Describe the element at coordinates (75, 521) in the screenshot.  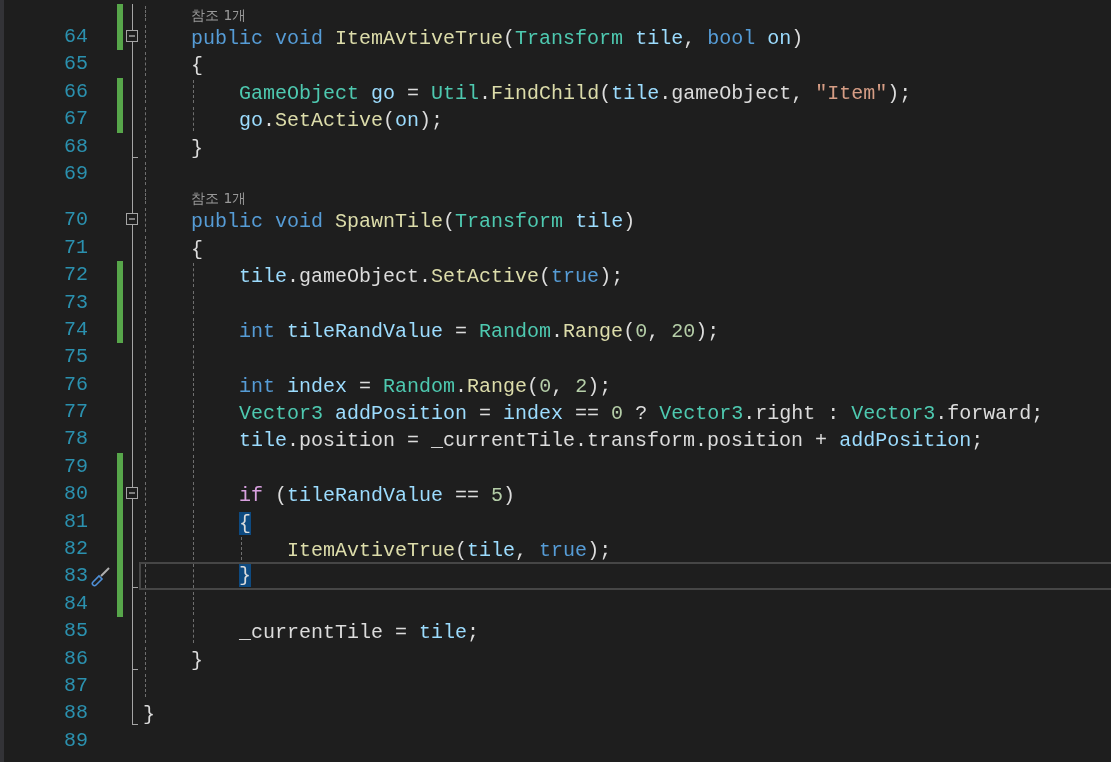
I see `line-number: 81` at that location.